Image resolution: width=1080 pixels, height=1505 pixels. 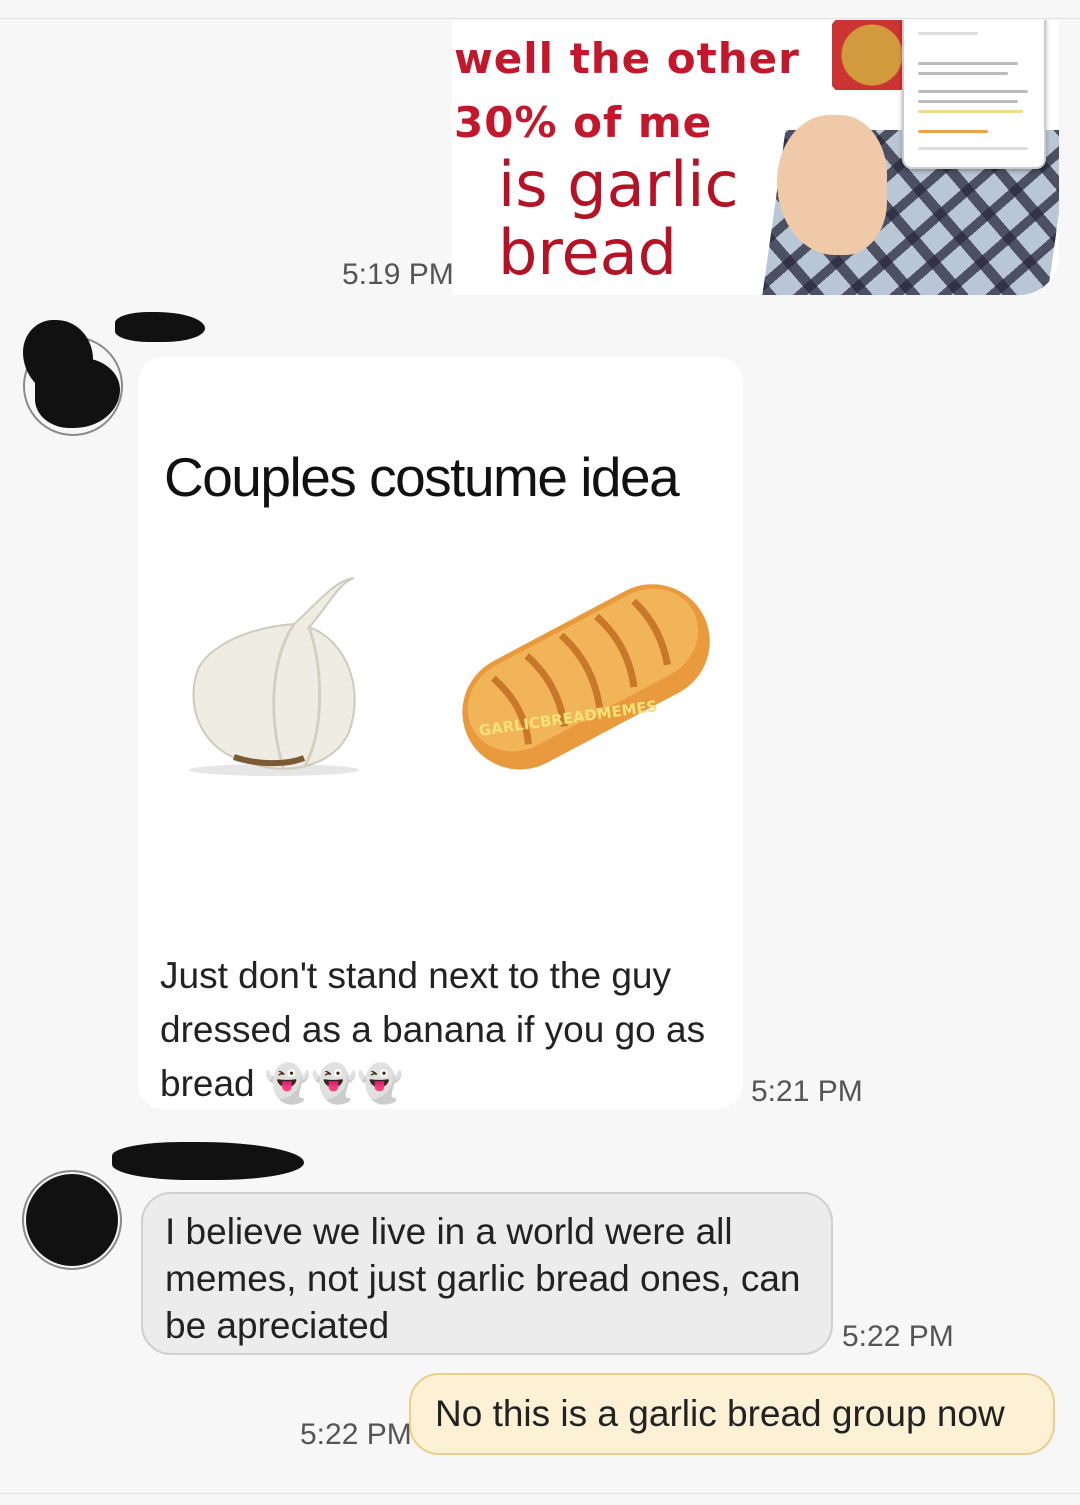 What do you see at coordinates (583, 122) in the screenshot?
I see `meme-line-2: 30% of me` at bounding box center [583, 122].